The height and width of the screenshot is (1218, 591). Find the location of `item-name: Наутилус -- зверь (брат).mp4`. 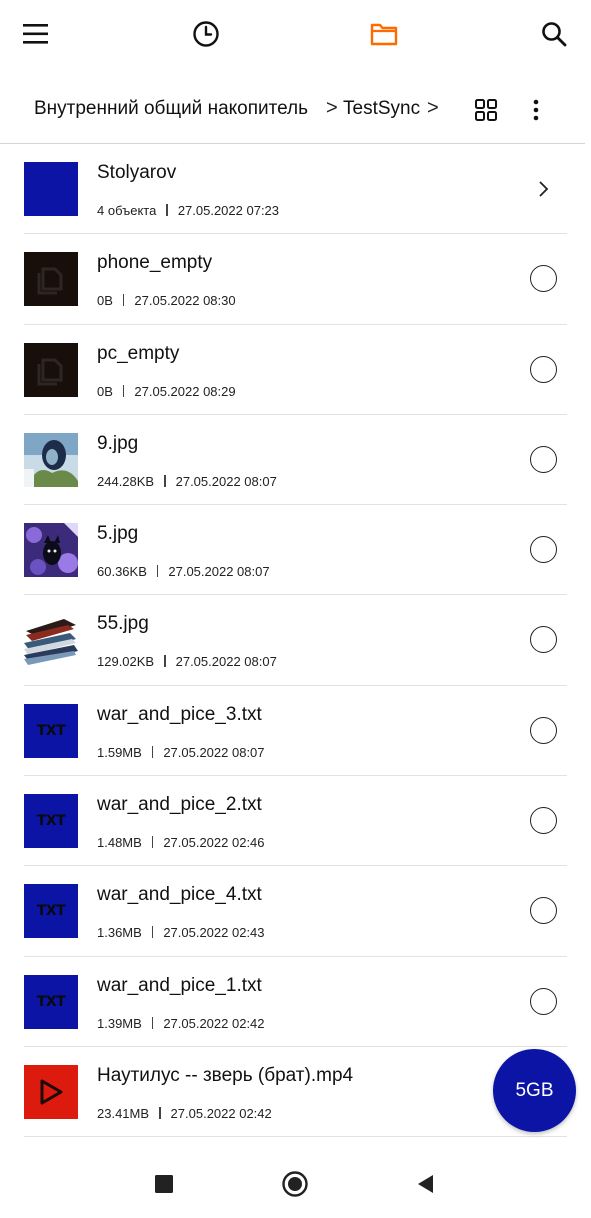

item-name: Наутилус -- зверь (брат).mp4 is located at coordinates (225, 1075).